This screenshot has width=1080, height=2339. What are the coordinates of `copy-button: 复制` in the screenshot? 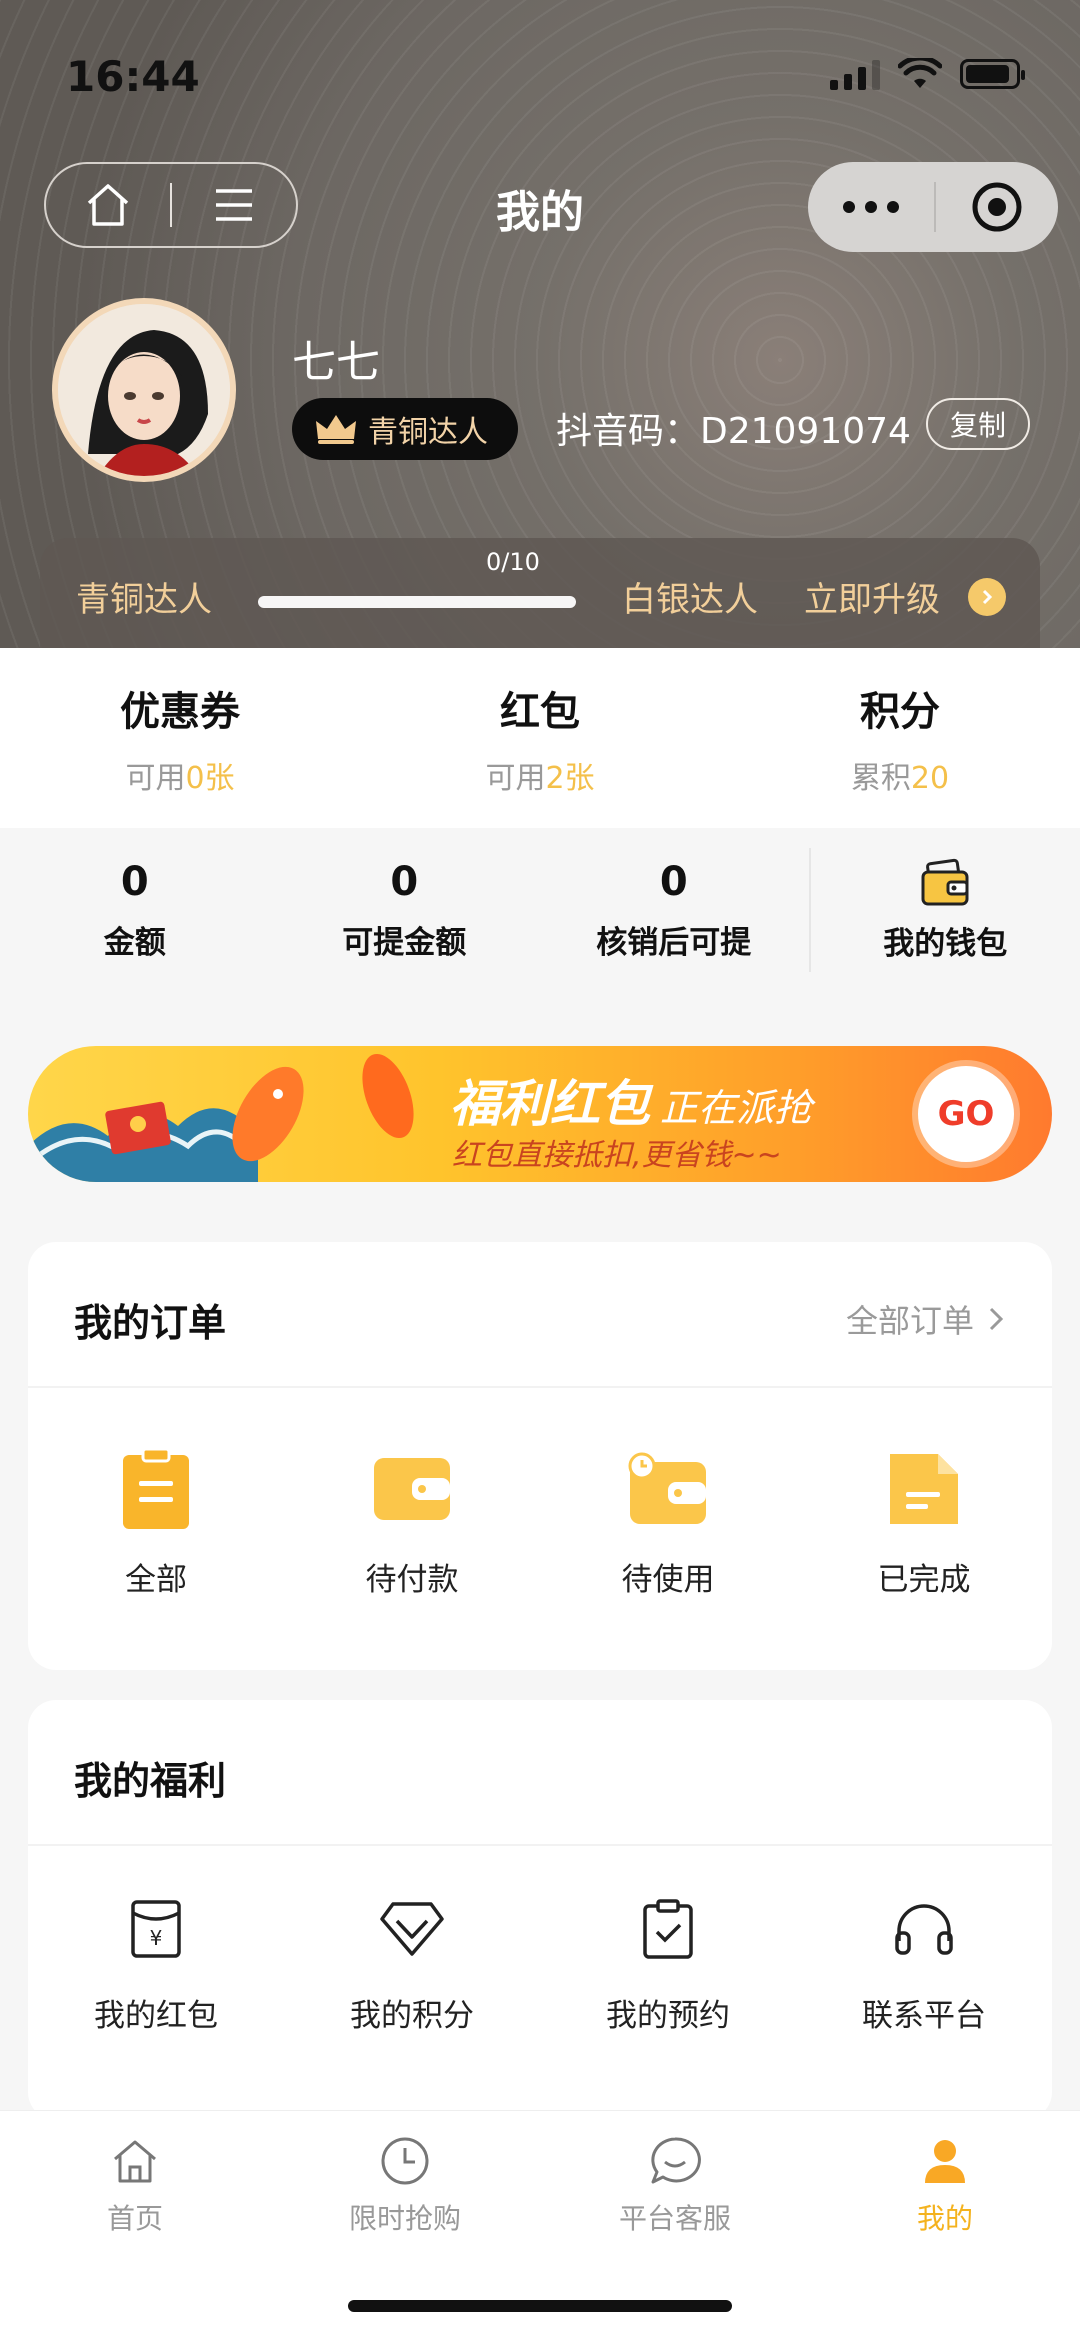 It's located at (978, 424).